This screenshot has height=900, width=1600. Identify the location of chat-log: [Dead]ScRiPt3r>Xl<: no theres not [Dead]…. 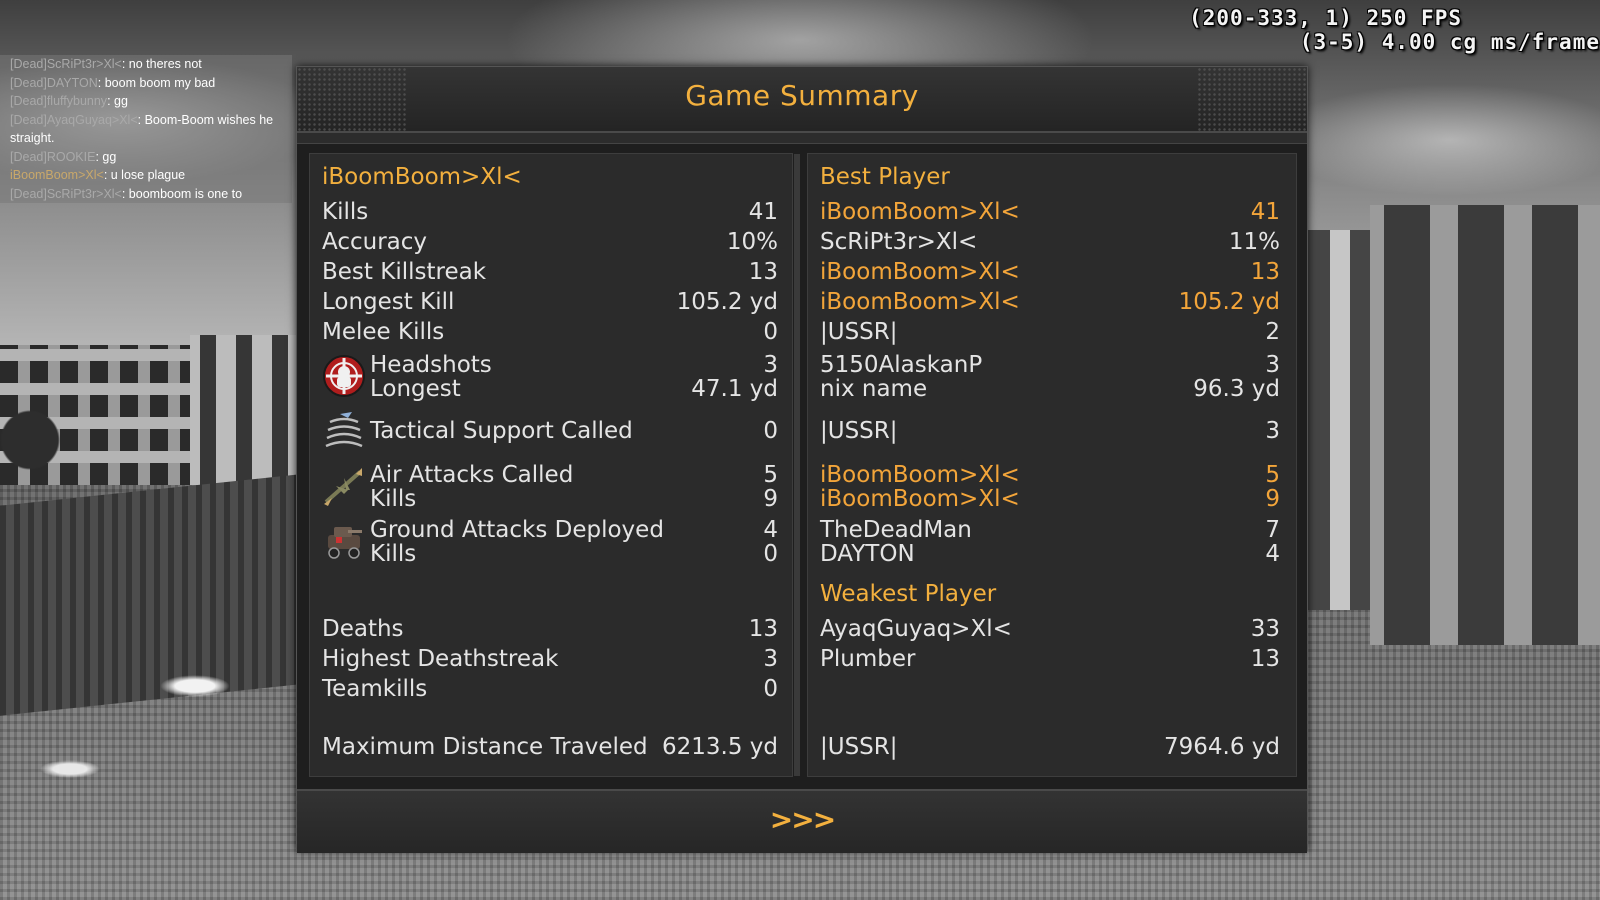
(146, 129).